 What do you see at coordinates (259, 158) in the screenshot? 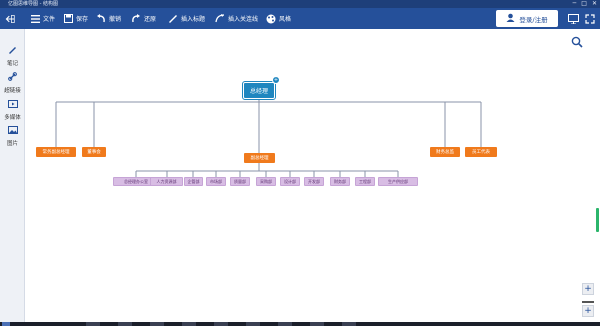
I see `branch-node: 副总经理` at bounding box center [259, 158].